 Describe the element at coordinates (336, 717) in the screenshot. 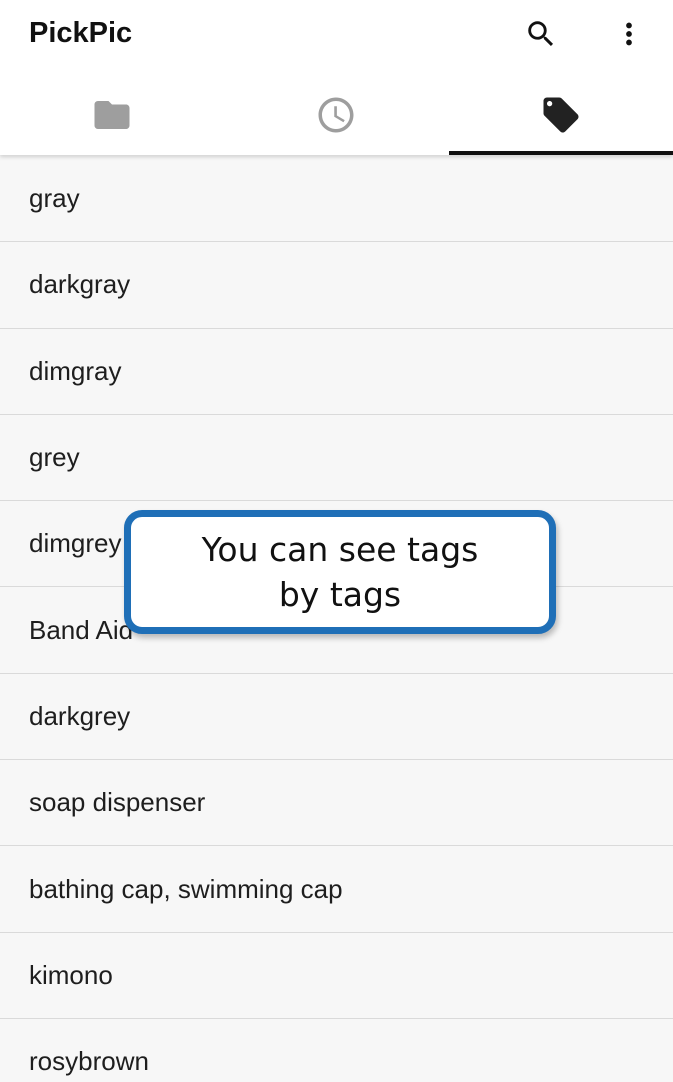

I see `list-item: darkgrey` at that location.